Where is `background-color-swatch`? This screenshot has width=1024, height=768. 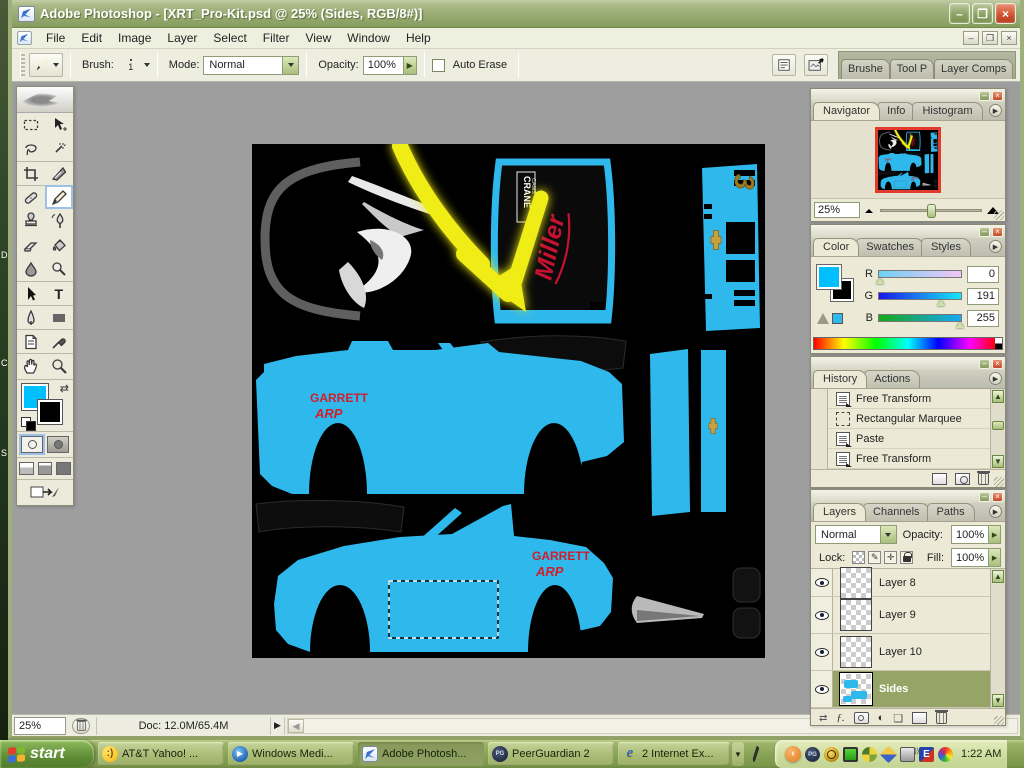
background-color-swatch is located at coordinates (50, 412).